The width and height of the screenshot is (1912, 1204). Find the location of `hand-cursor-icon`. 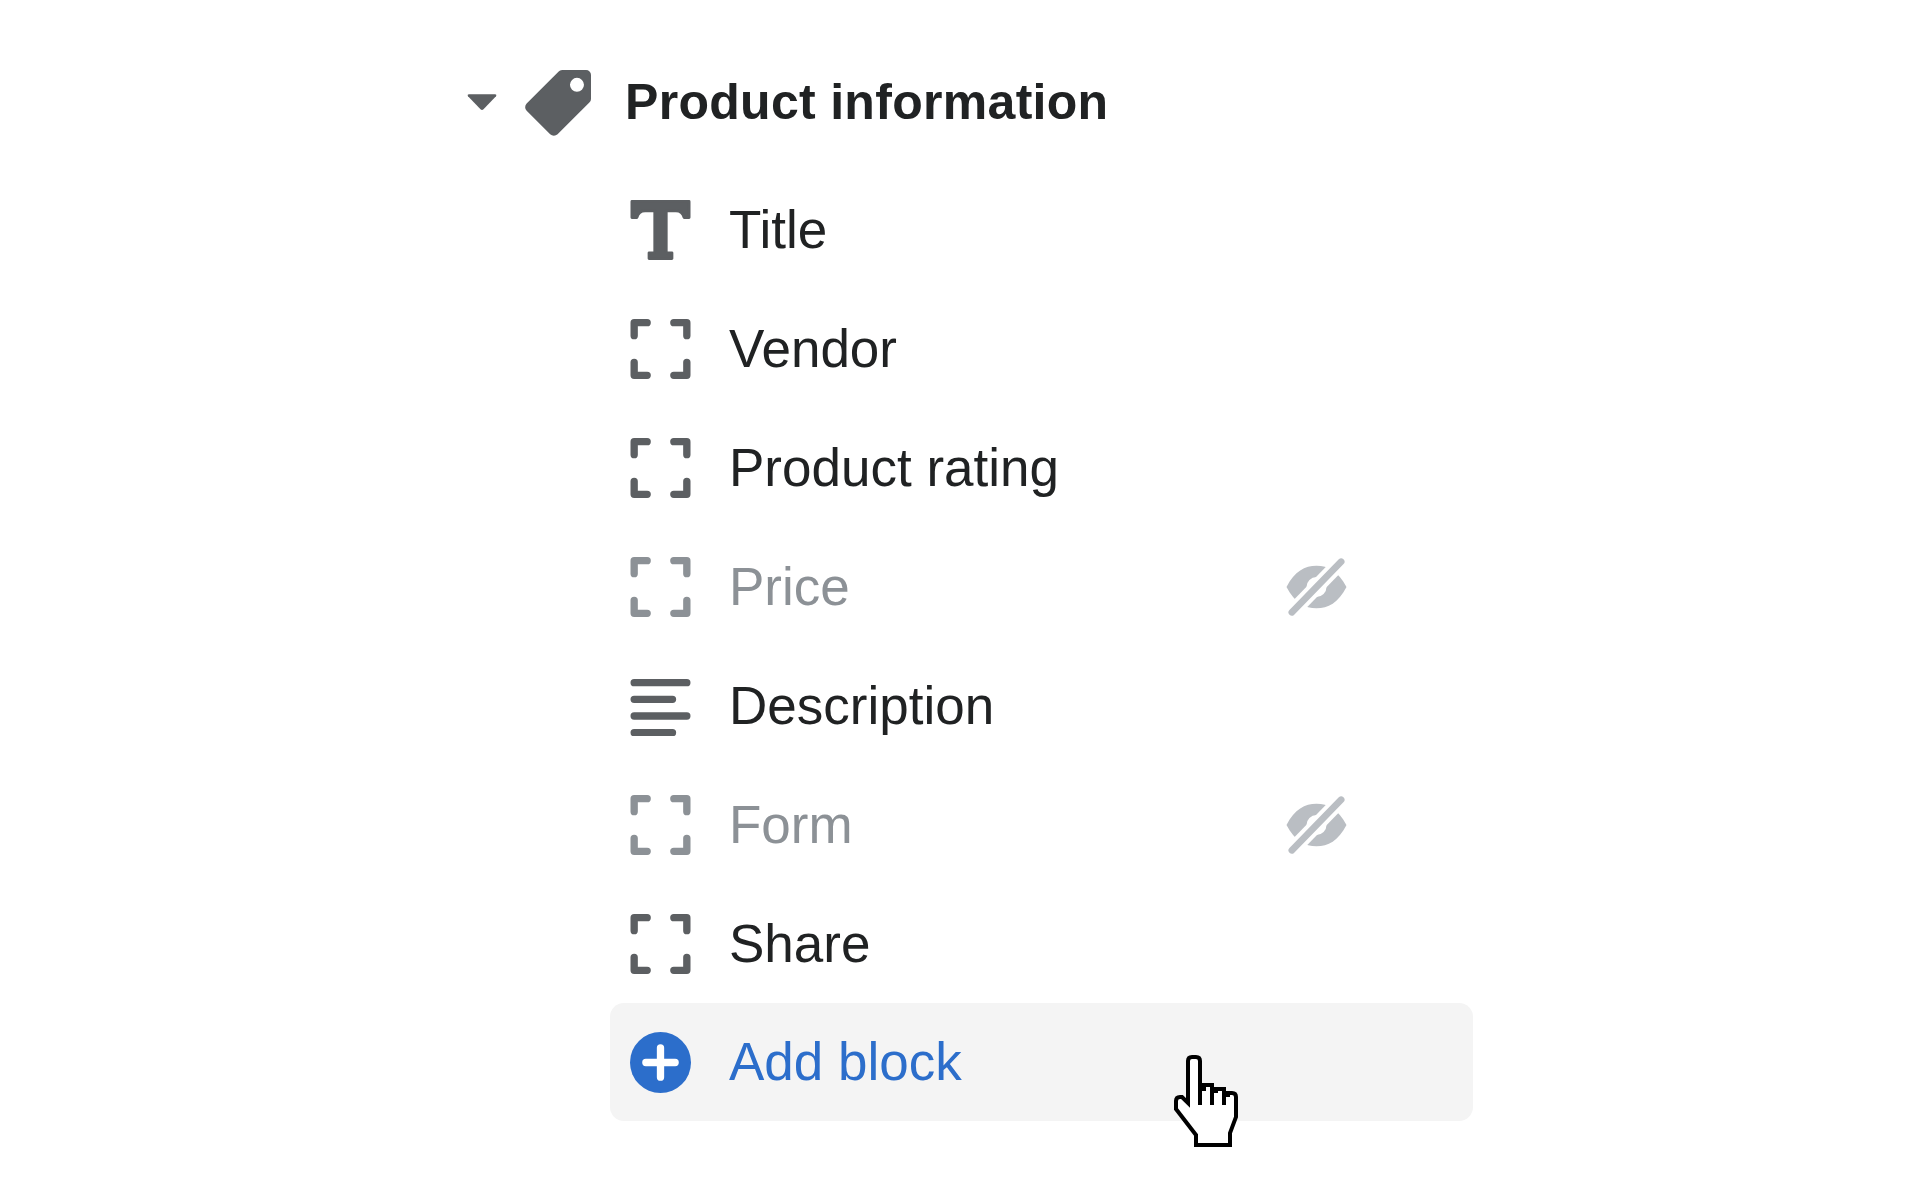

hand-cursor-icon is located at coordinates (1206, 1101).